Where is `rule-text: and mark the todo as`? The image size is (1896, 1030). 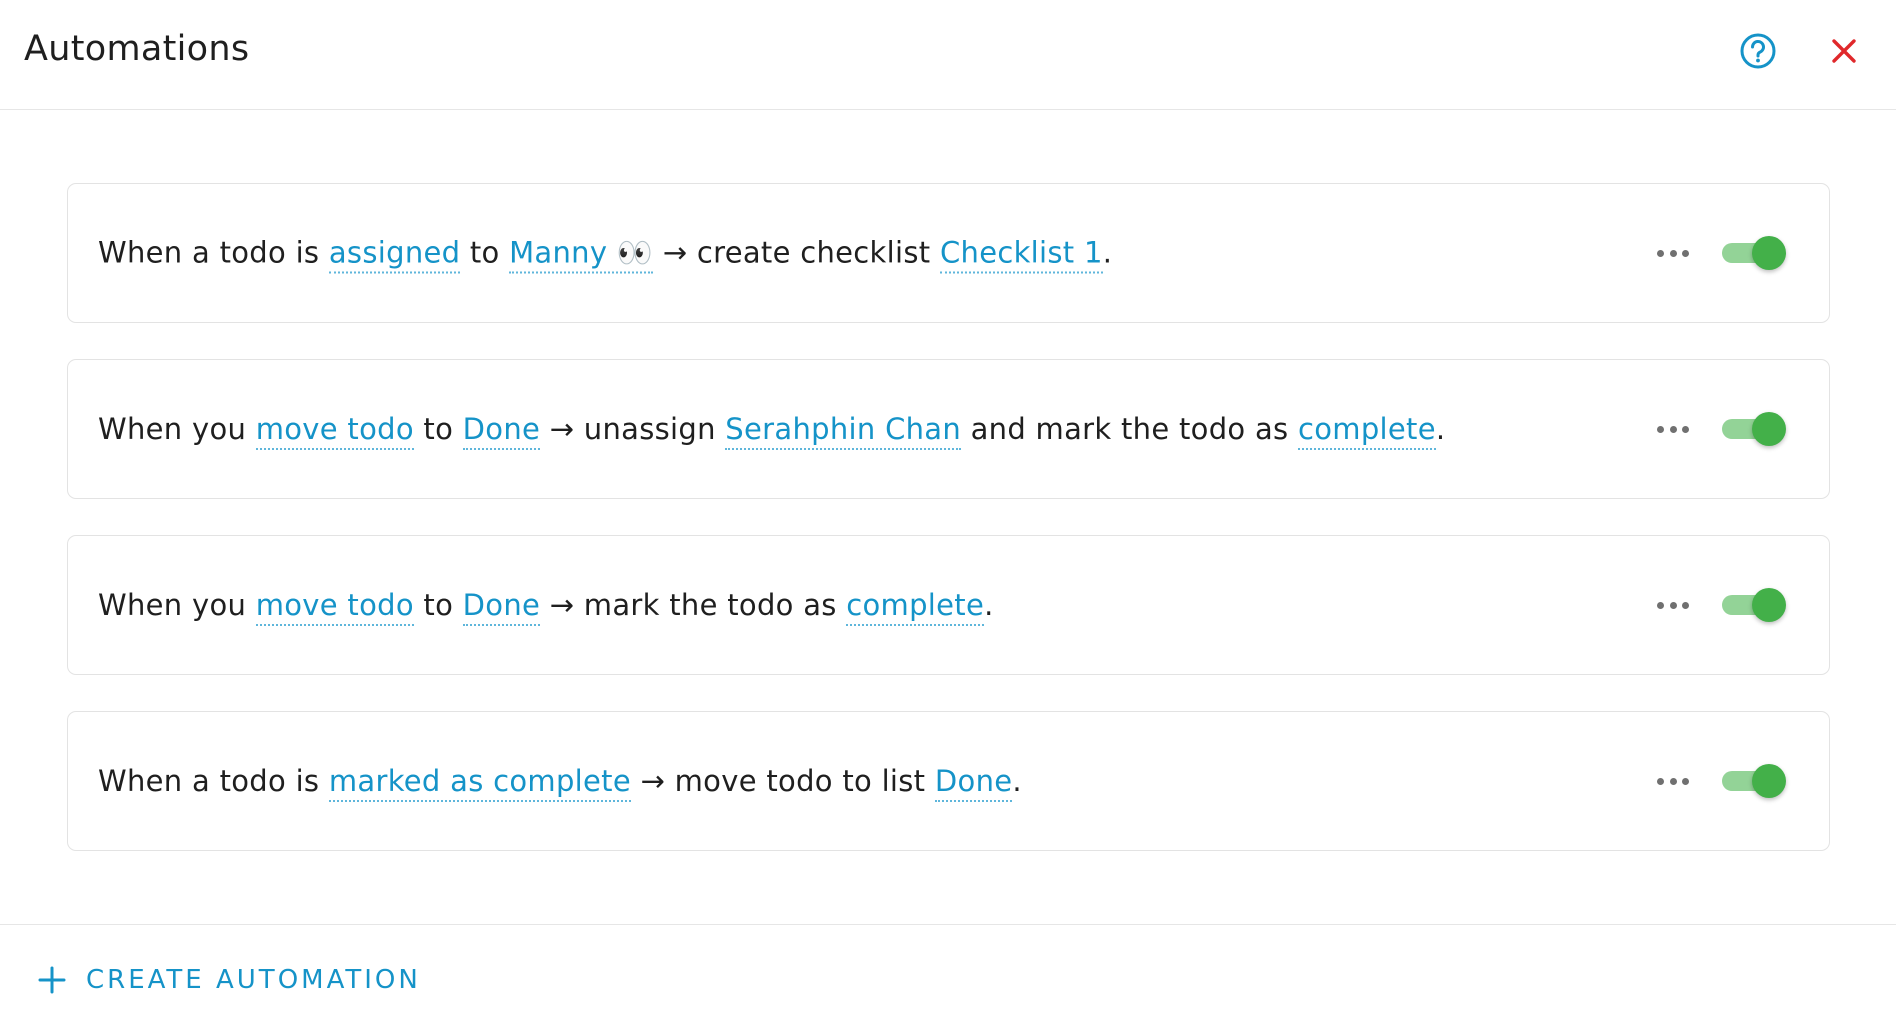 rule-text: and mark the todo as is located at coordinates (1129, 429).